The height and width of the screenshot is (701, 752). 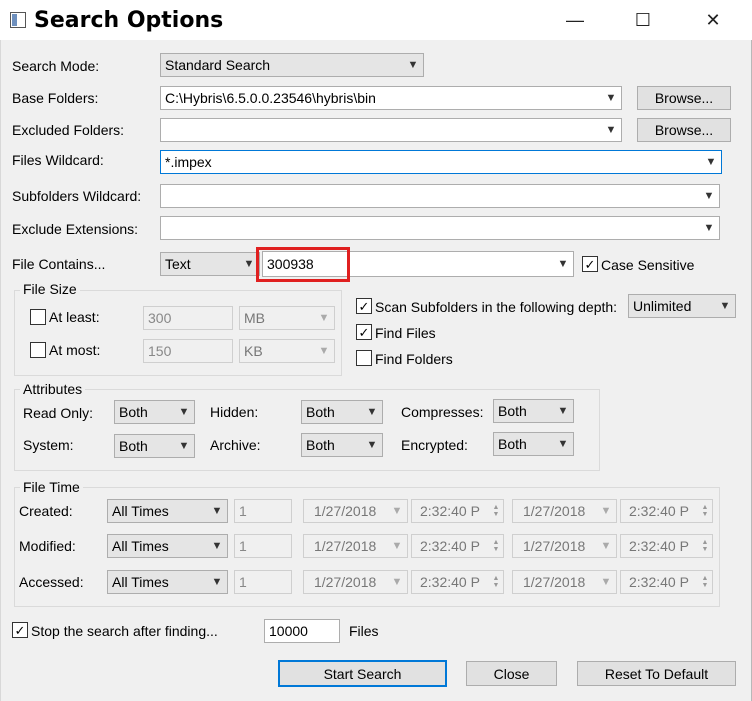 I want to click on case-sensitive-checkbox: ✓, so click(x=590, y=264).